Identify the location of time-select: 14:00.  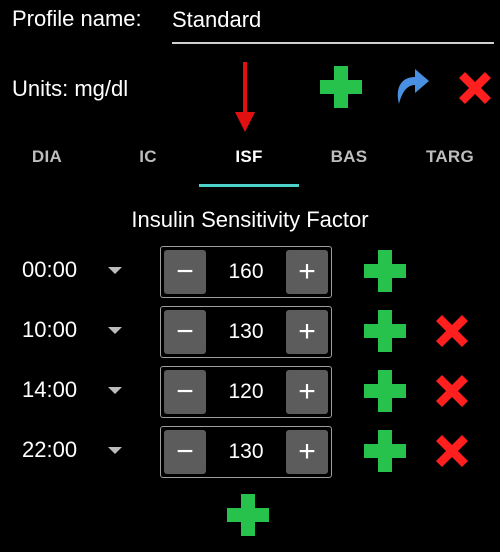
(49, 390).